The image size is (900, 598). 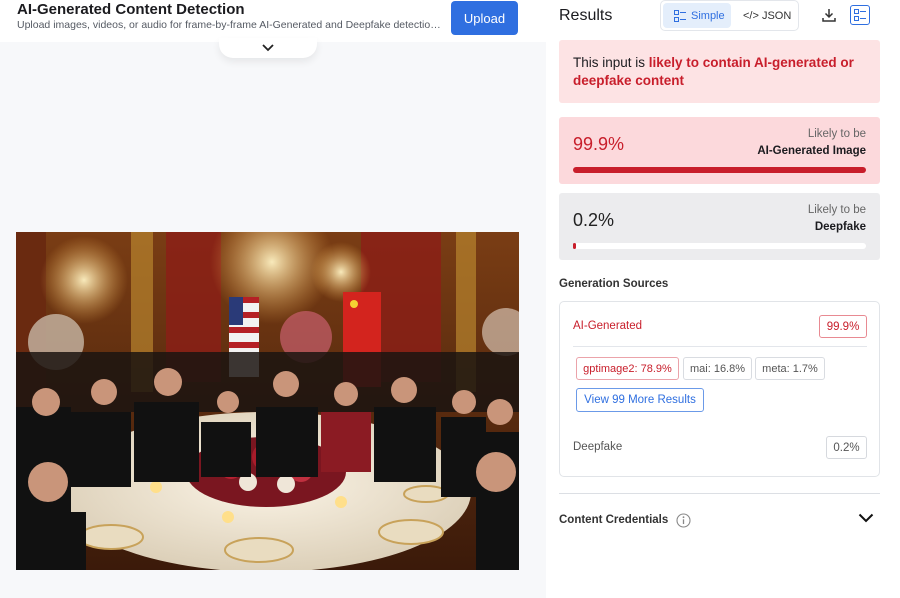 What do you see at coordinates (811, 151) in the screenshot?
I see `ai-kind-label: AI-Generated Image` at bounding box center [811, 151].